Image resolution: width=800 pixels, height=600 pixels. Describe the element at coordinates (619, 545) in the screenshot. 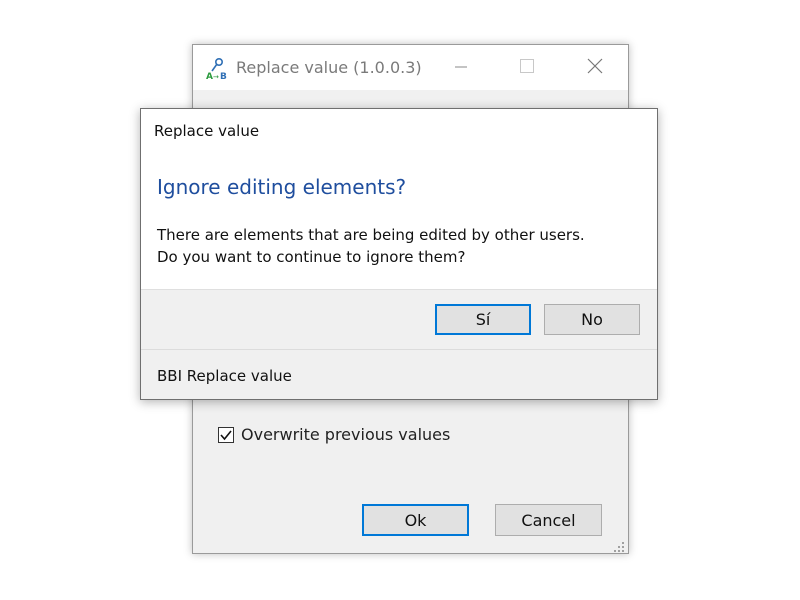

I see `resize-grip-icon` at that location.